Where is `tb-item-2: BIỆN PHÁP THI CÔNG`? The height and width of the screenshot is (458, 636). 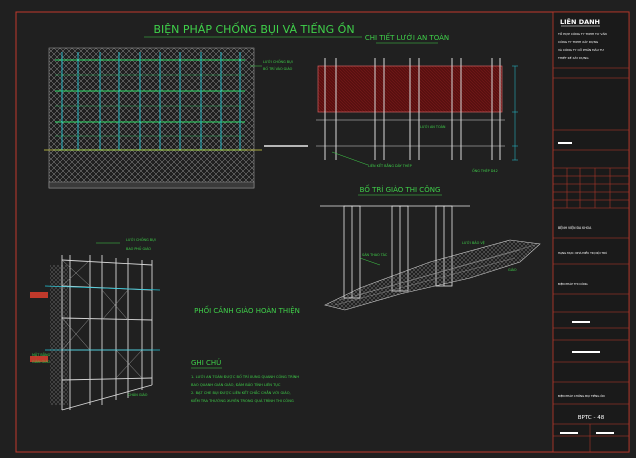
tb-item-2: BIỆN PHÁP THI CÔNG is located at coordinates (573, 283).